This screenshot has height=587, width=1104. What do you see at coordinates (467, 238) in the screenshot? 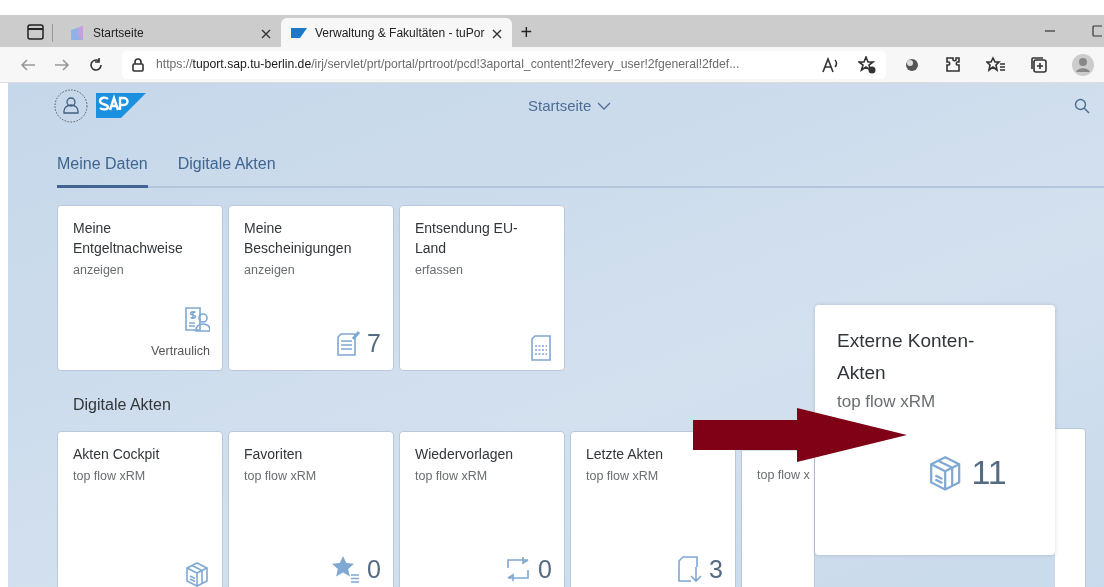
I see `tile-title: Entsendung EU-Land` at bounding box center [467, 238].